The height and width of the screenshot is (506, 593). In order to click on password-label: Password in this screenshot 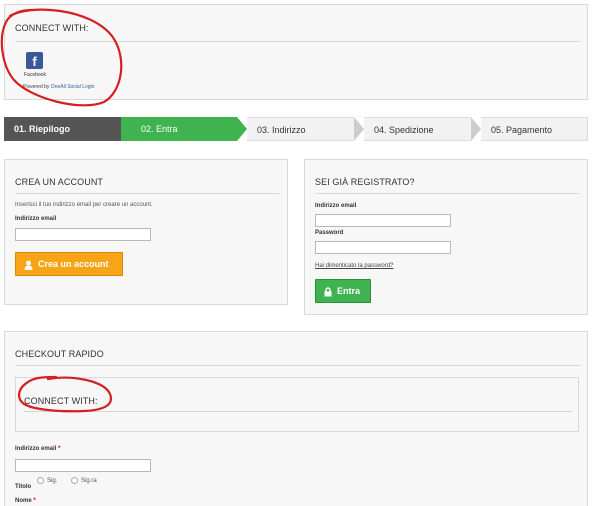, I will do `click(329, 233)`.